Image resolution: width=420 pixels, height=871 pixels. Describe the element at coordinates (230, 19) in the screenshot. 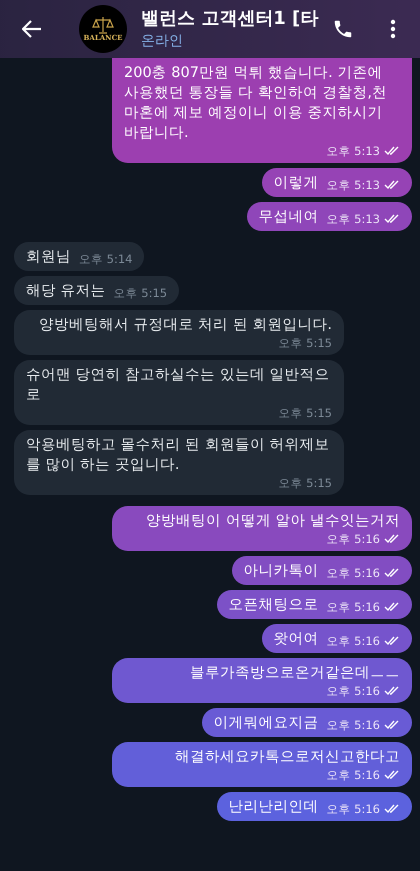

I see `chat-title: 밸런스 고객센터1 [타` at that location.